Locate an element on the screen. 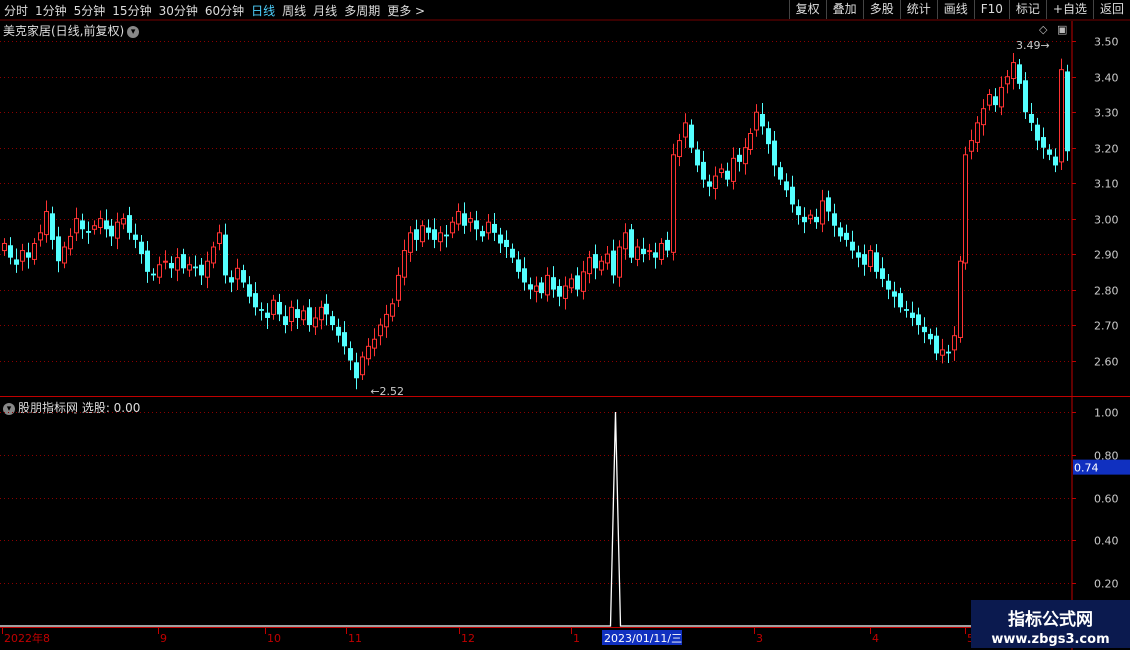 This screenshot has height=650, width=1130. x-tick-label: 2022年8 is located at coordinates (27, 638).